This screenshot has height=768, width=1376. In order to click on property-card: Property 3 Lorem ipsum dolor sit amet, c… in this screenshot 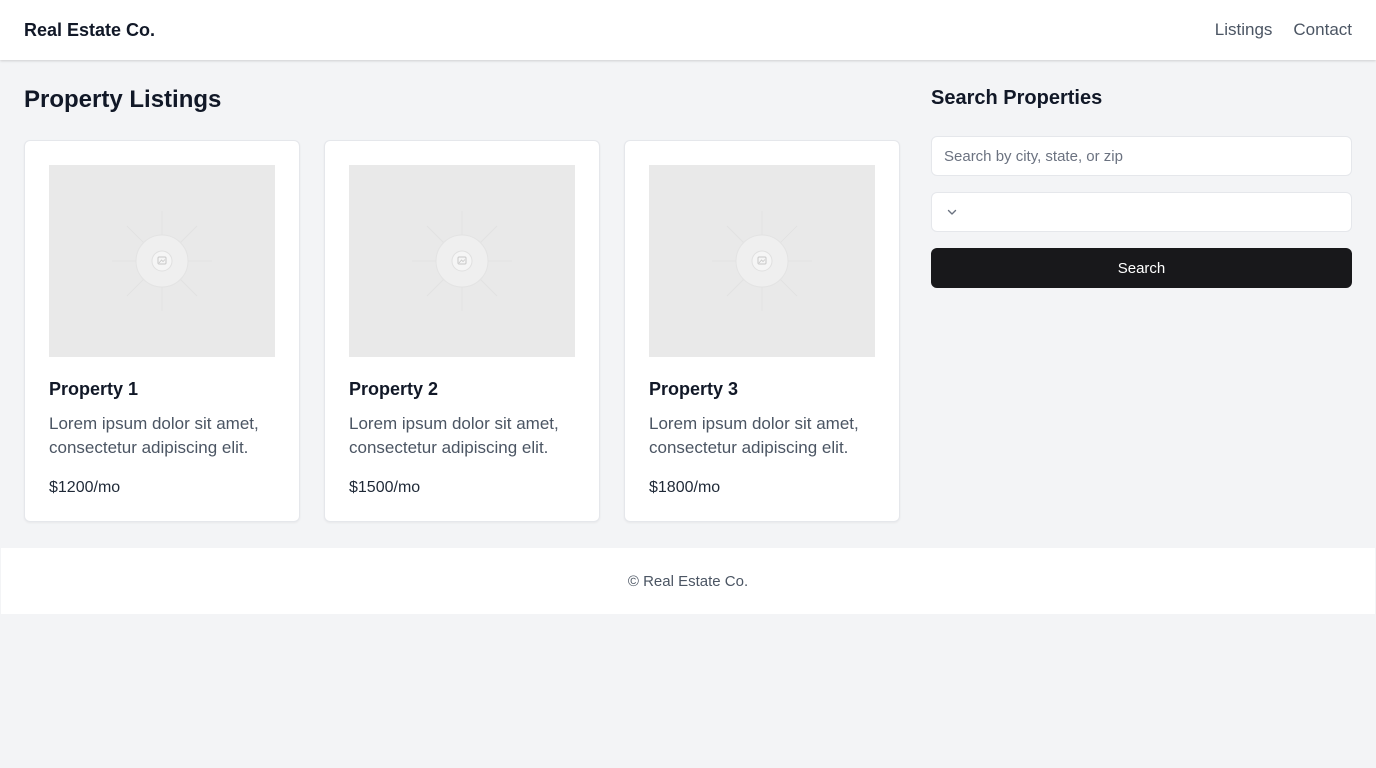, I will do `click(762, 331)`.